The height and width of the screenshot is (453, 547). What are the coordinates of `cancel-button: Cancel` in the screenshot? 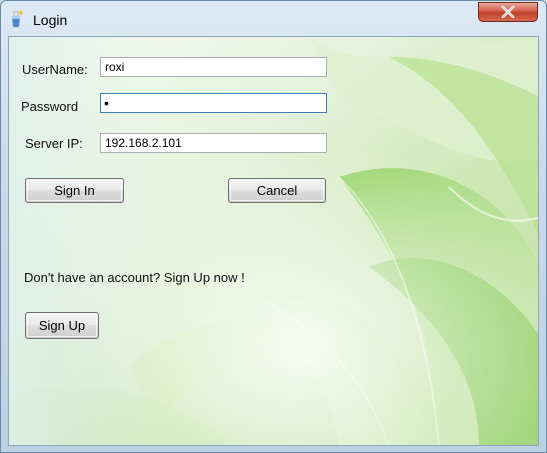 It's located at (277, 190).